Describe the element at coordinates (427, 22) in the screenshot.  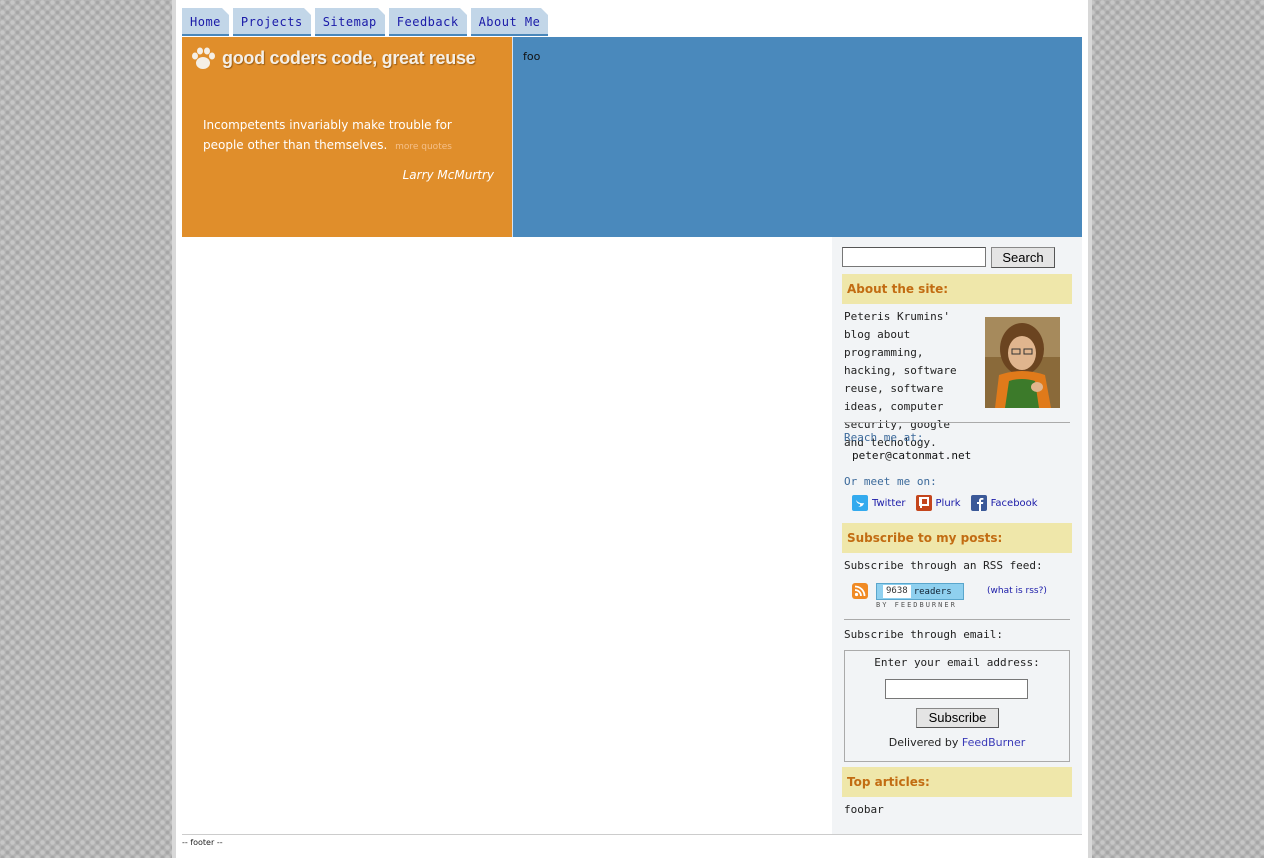
I see `tab-feedback: Feedback` at that location.